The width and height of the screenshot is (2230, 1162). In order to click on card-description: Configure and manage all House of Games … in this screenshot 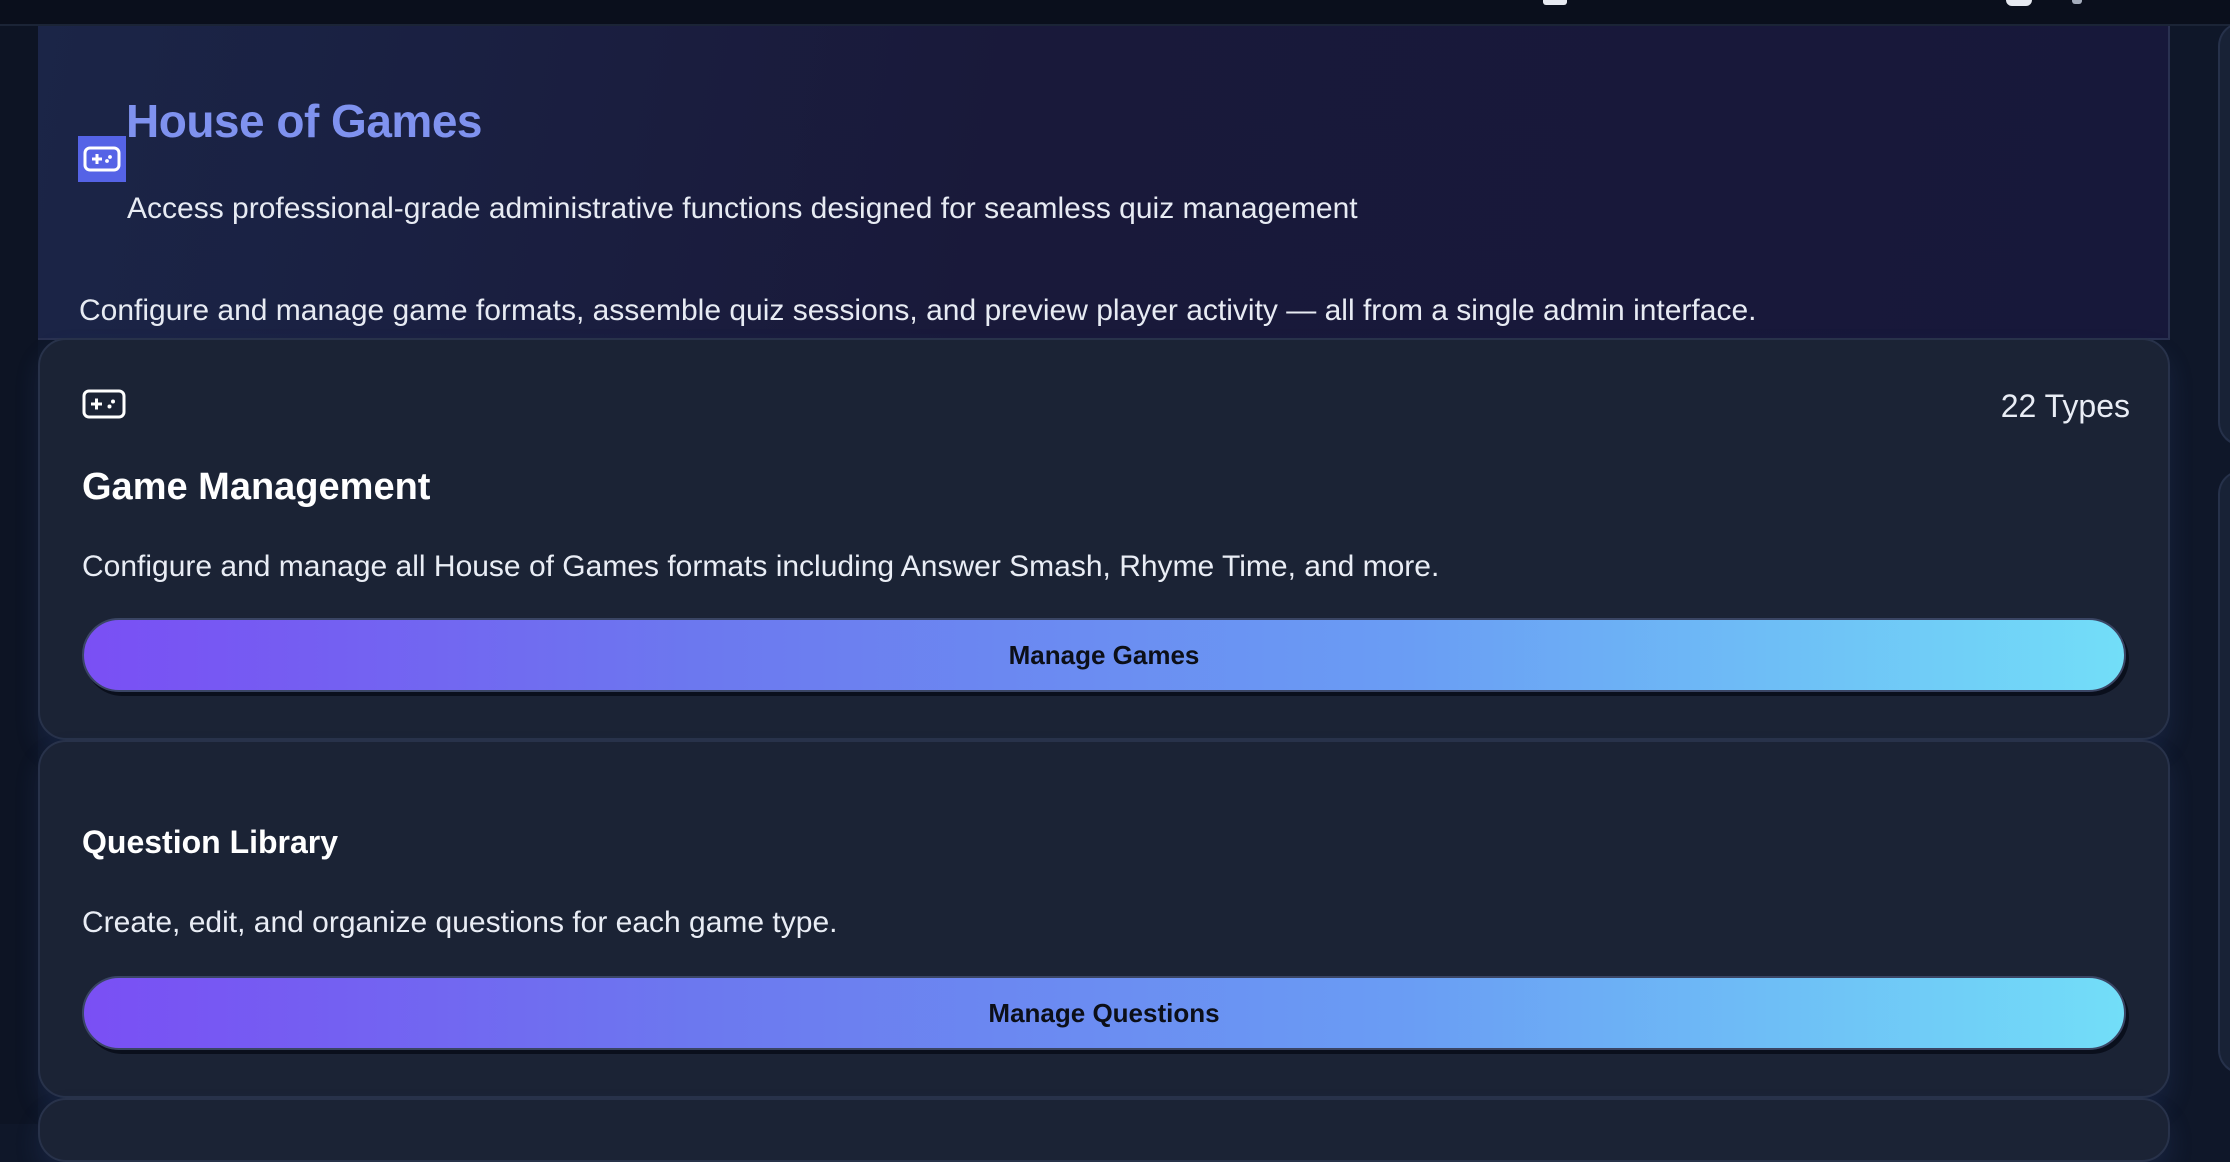, I will do `click(761, 566)`.